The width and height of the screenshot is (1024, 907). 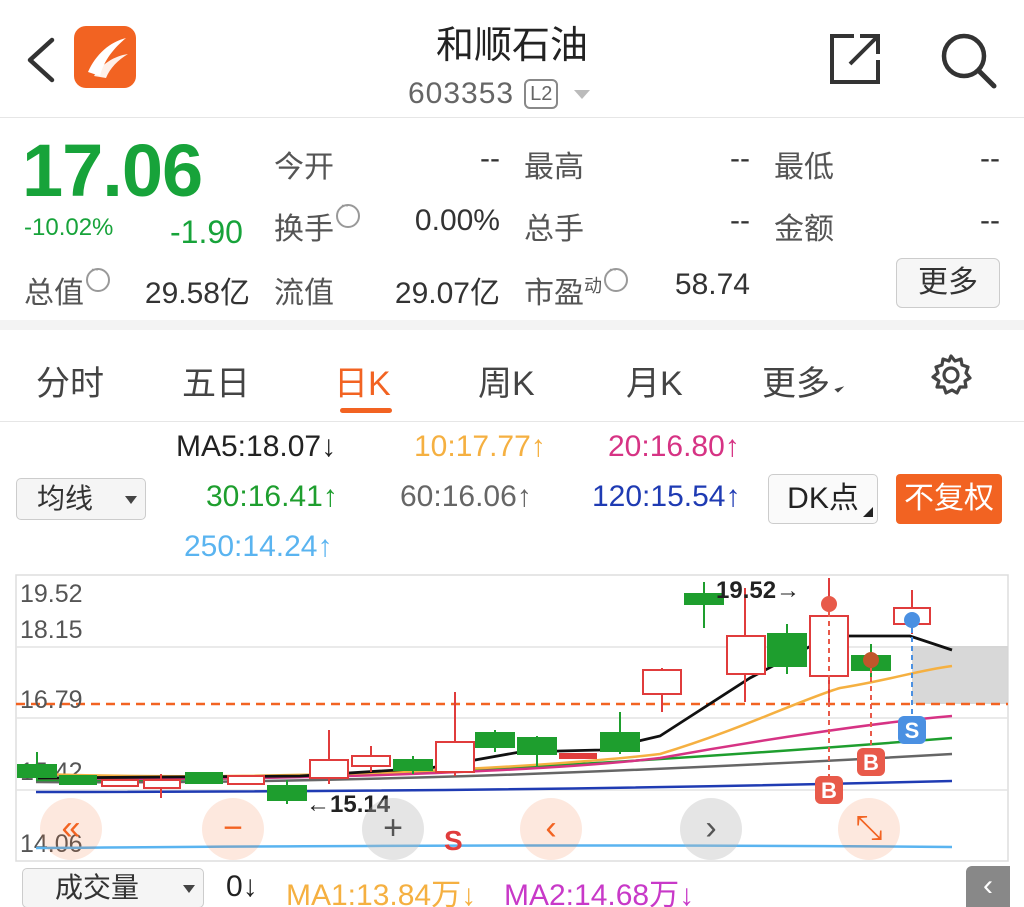 What do you see at coordinates (70, 380) in the screenshot?
I see `tab-intraday: 分时` at bounding box center [70, 380].